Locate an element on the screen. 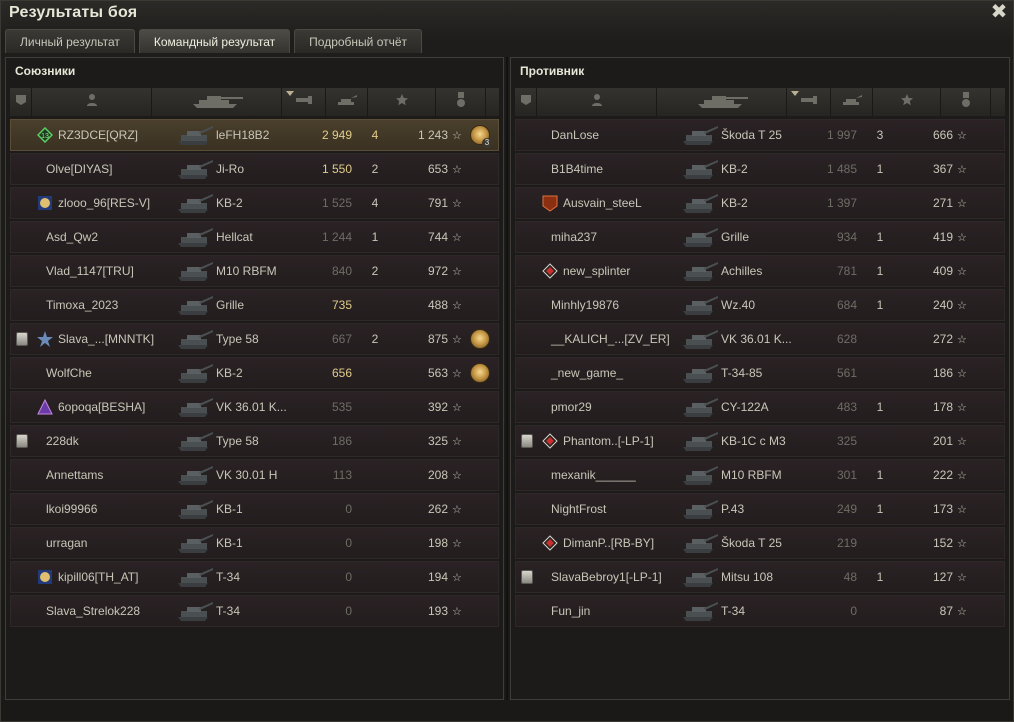 The width and height of the screenshot is (1014, 722). player-cell: SlavaBebroy1[-LP-1] is located at coordinates (608, 577).